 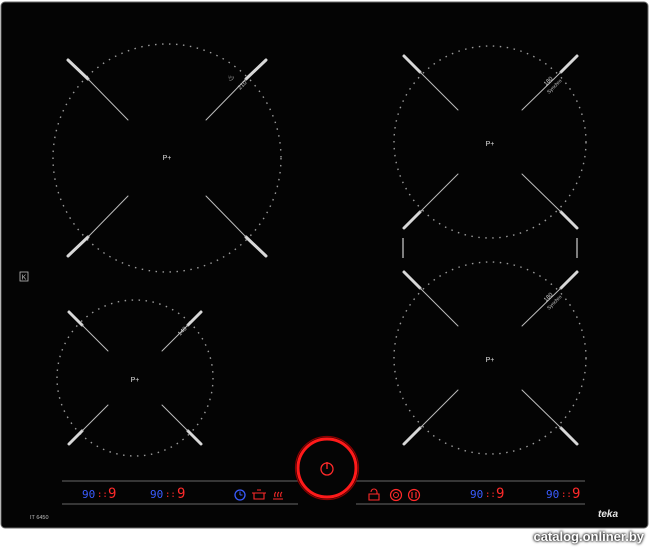 What do you see at coordinates (327, 468) in the screenshot?
I see `power-button` at bounding box center [327, 468].